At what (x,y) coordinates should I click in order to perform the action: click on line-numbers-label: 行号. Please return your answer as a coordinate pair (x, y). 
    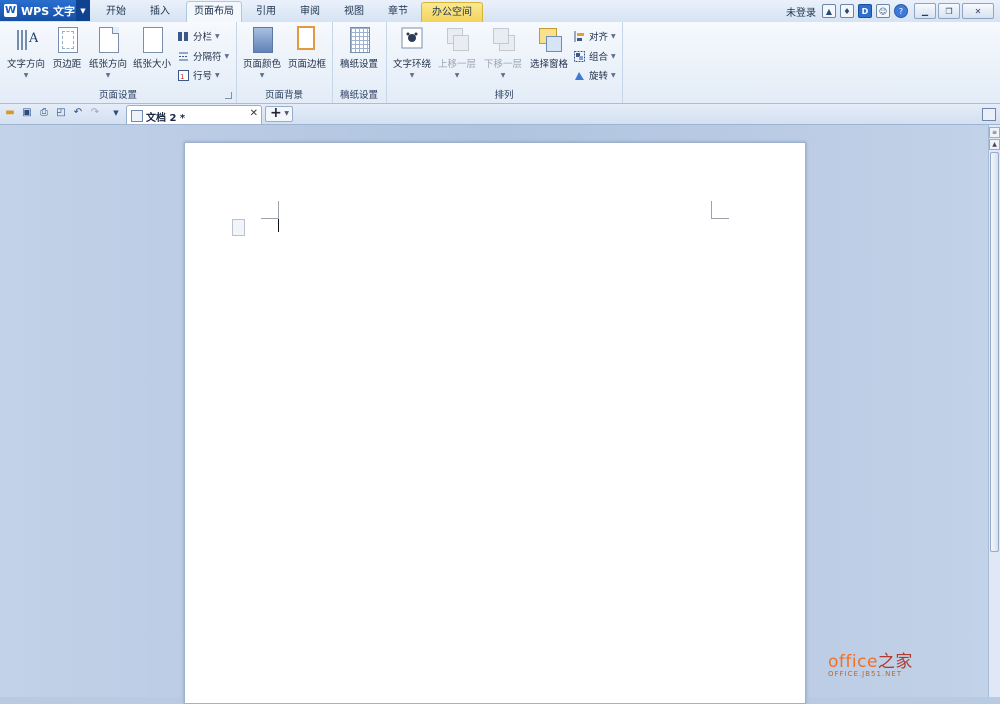
    Looking at the image, I should click on (203, 76).